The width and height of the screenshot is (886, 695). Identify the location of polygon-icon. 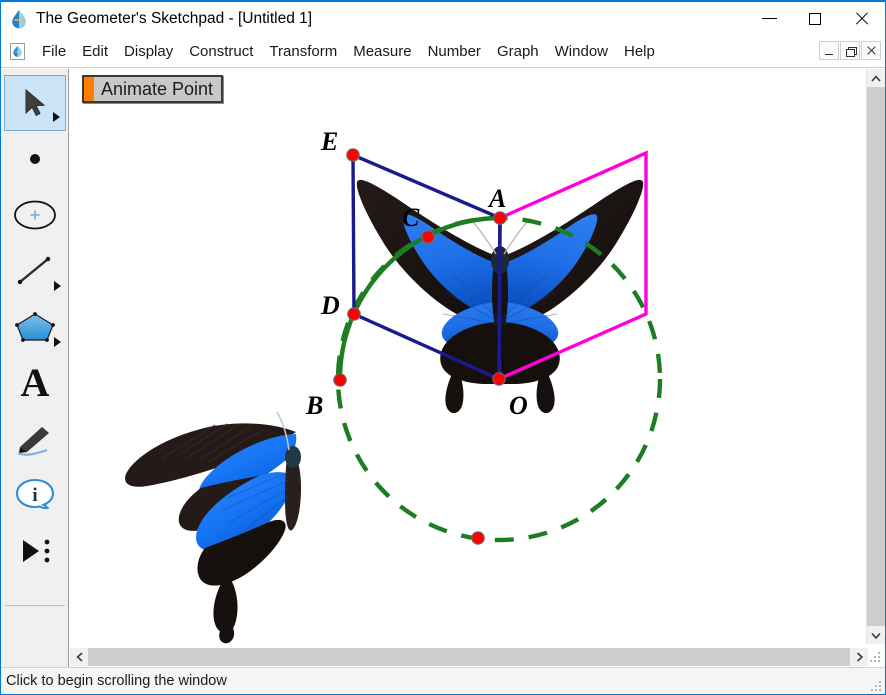
(35, 327).